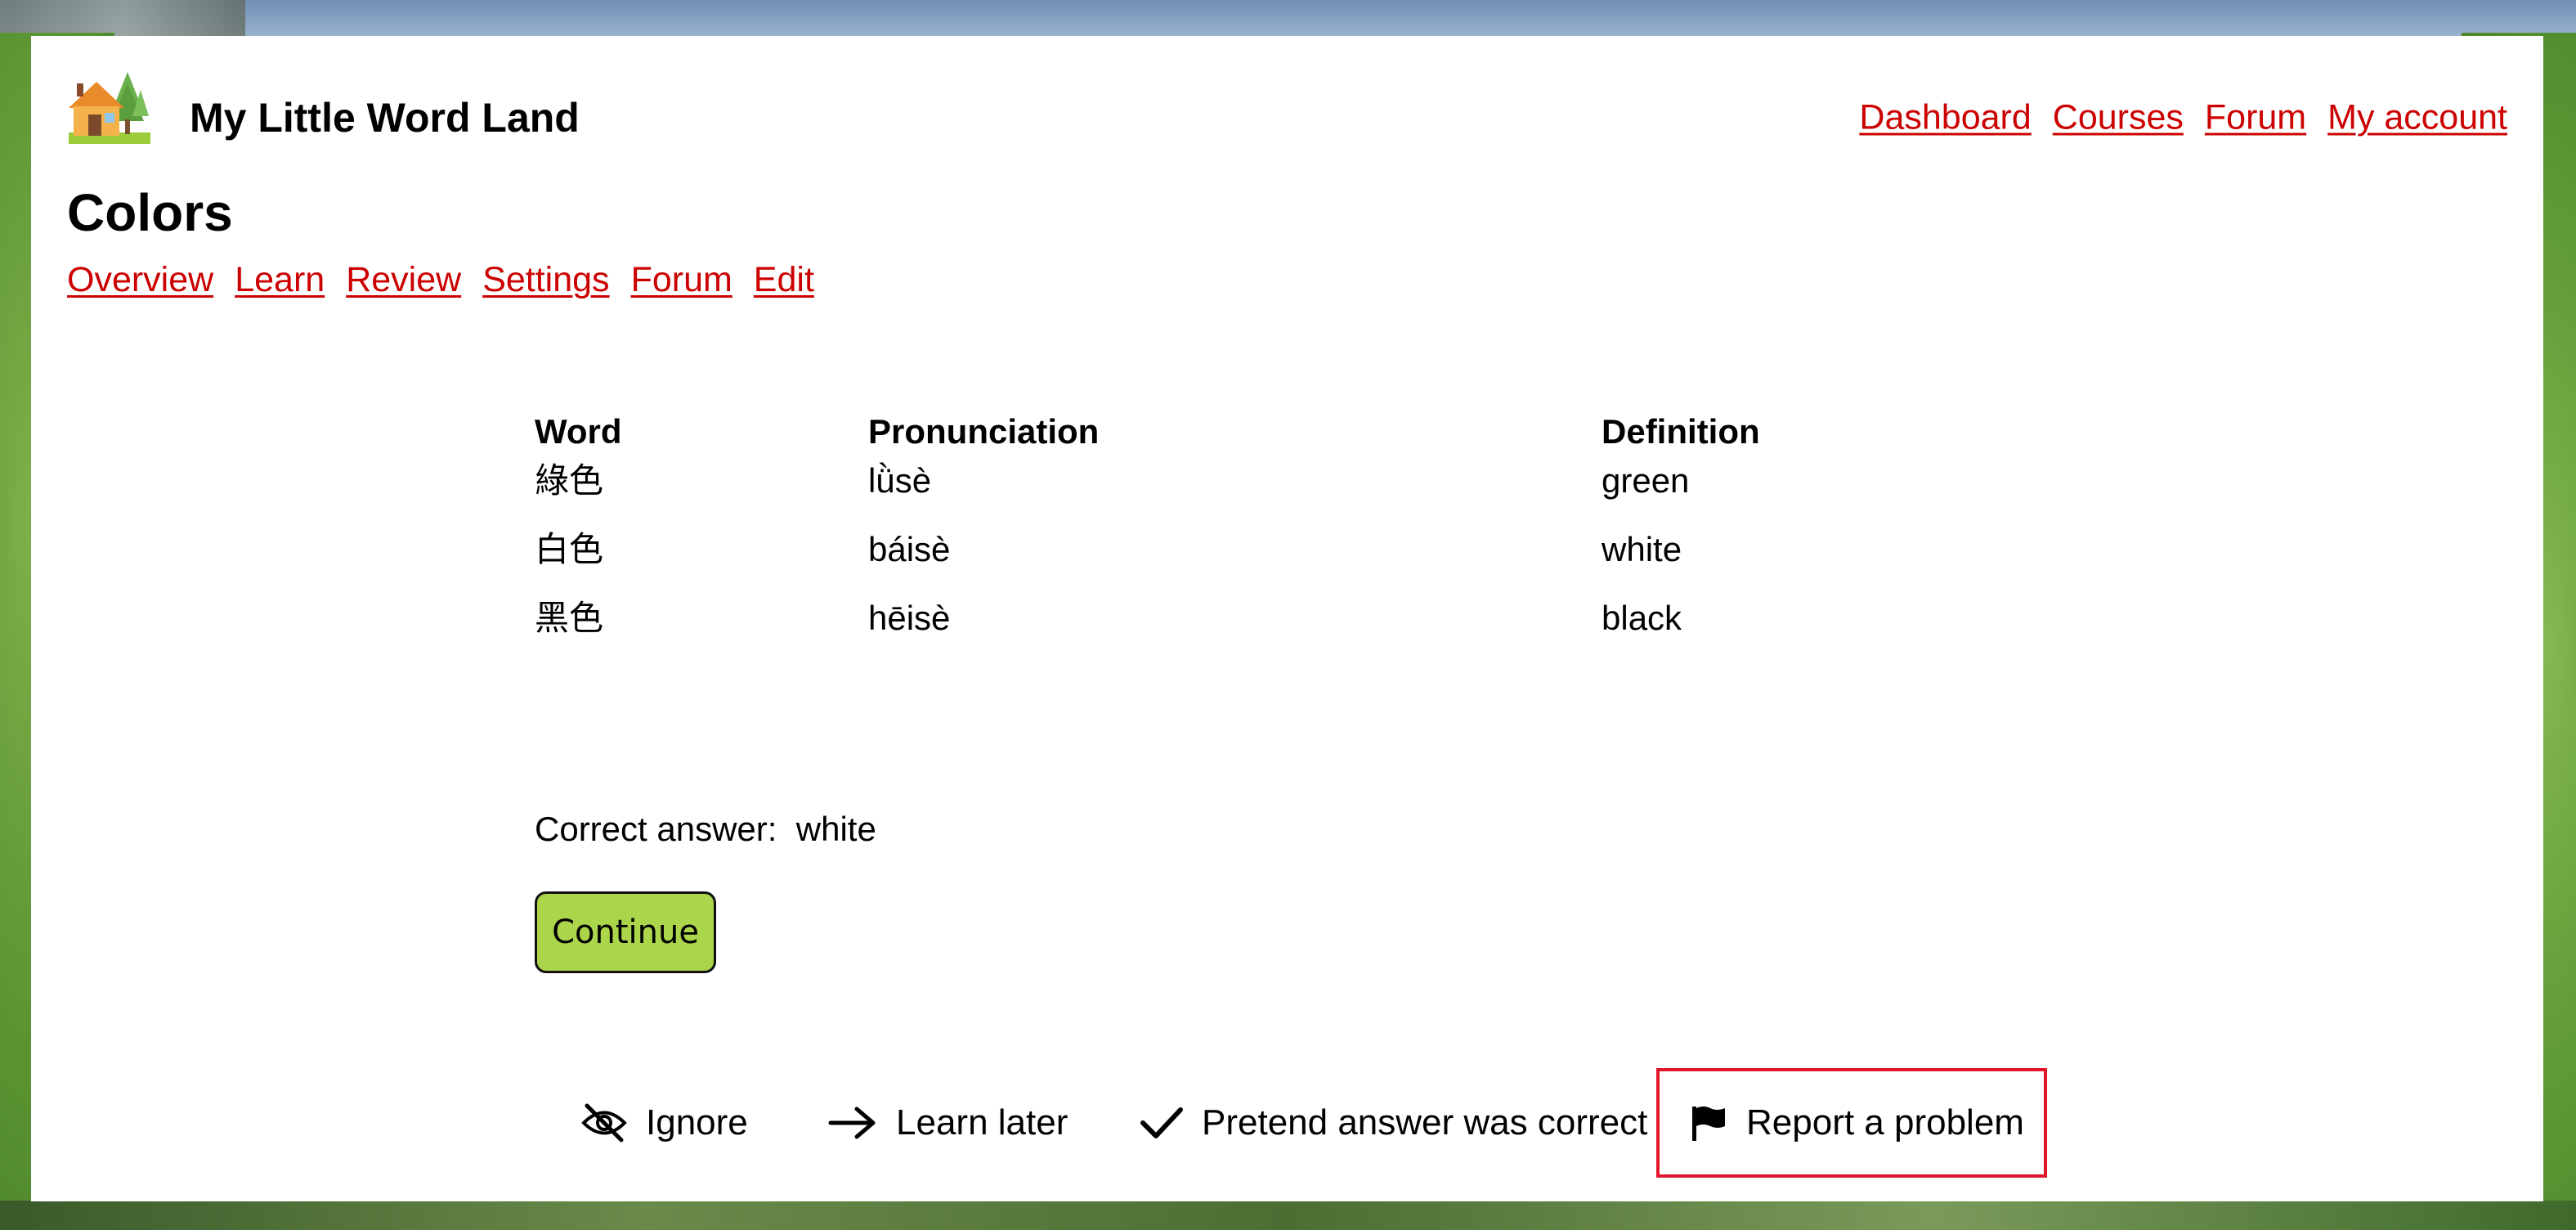 This screenshot has width=2576, height=1230. Describe the element at coordinates (1425, 1122) in the screenshot. I see `pretend-correct-label: Pretend answer was correct` at that location.